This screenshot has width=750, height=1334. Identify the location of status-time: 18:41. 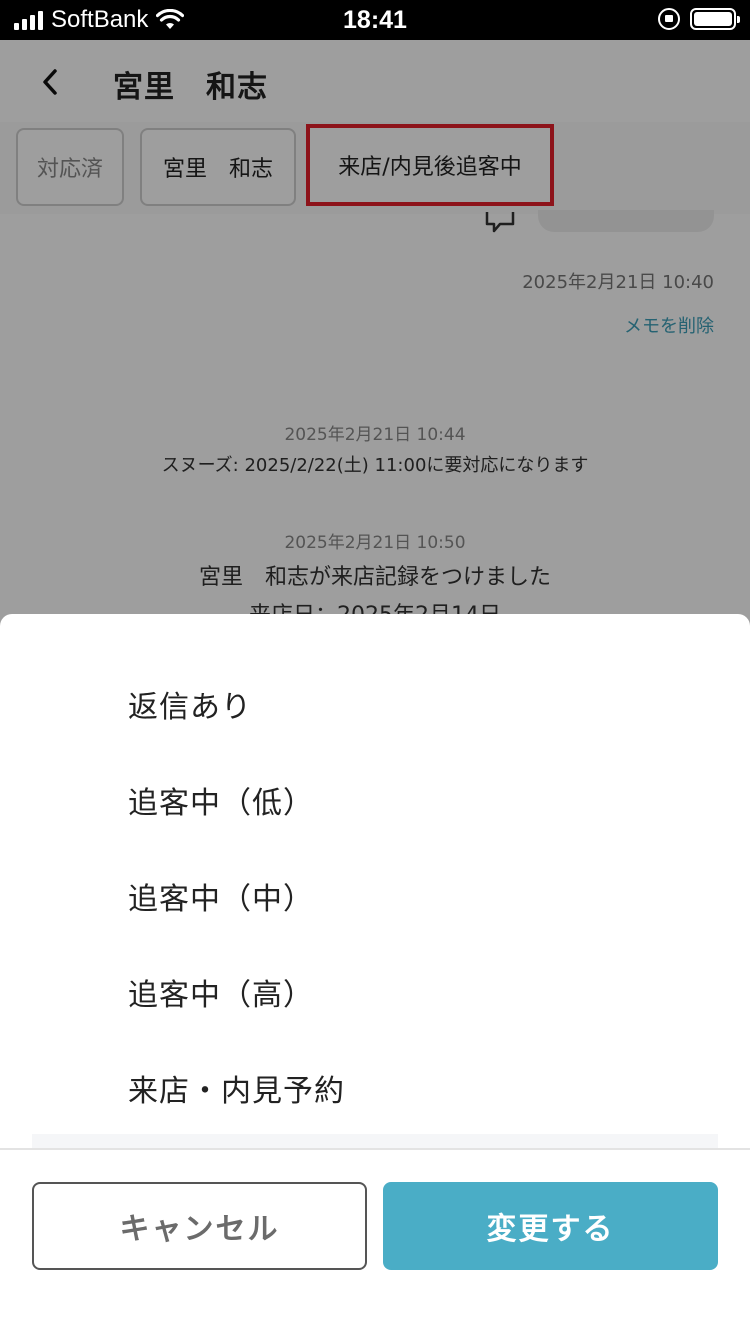
(375, 20).